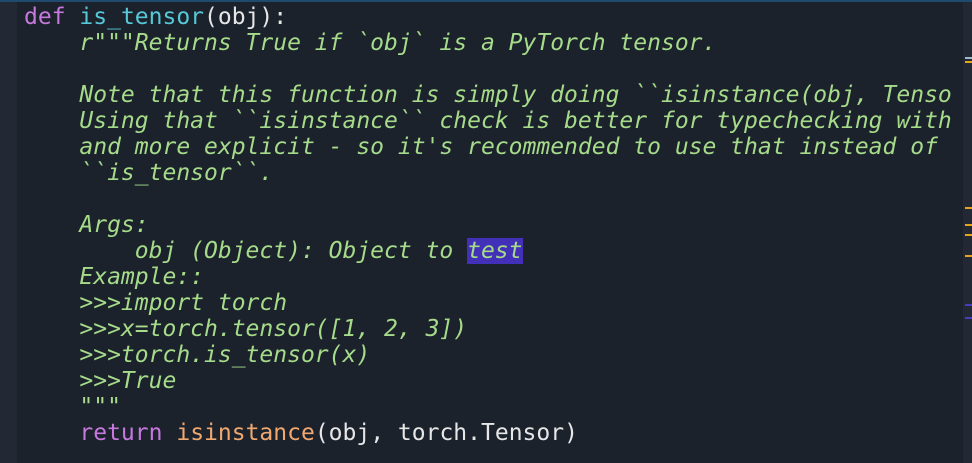 The height and width of the screenshot is (463, 972). I want to click on docstring-line: >>>import torch, so click(156, 303).